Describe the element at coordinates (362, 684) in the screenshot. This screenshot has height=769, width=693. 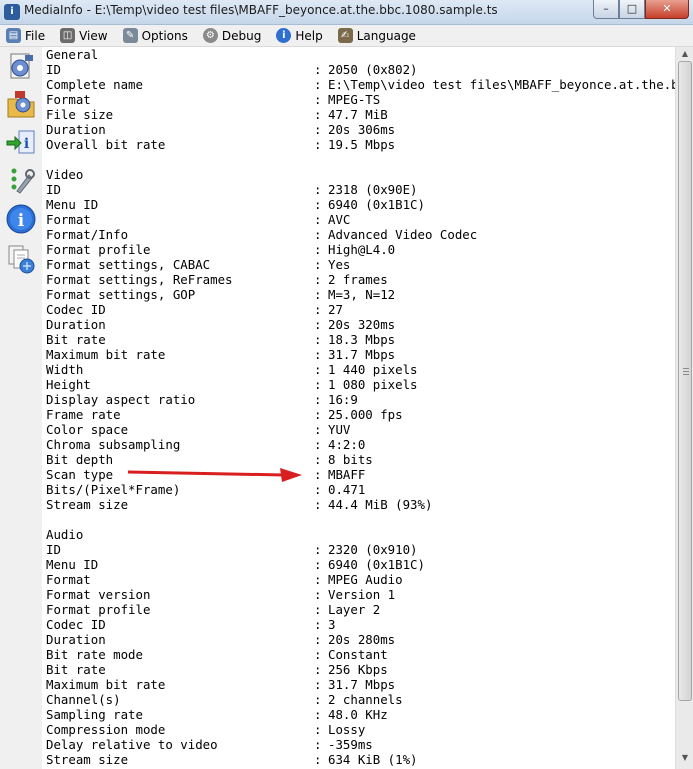
I see `row-value: 31.7 Mbps` at that location.